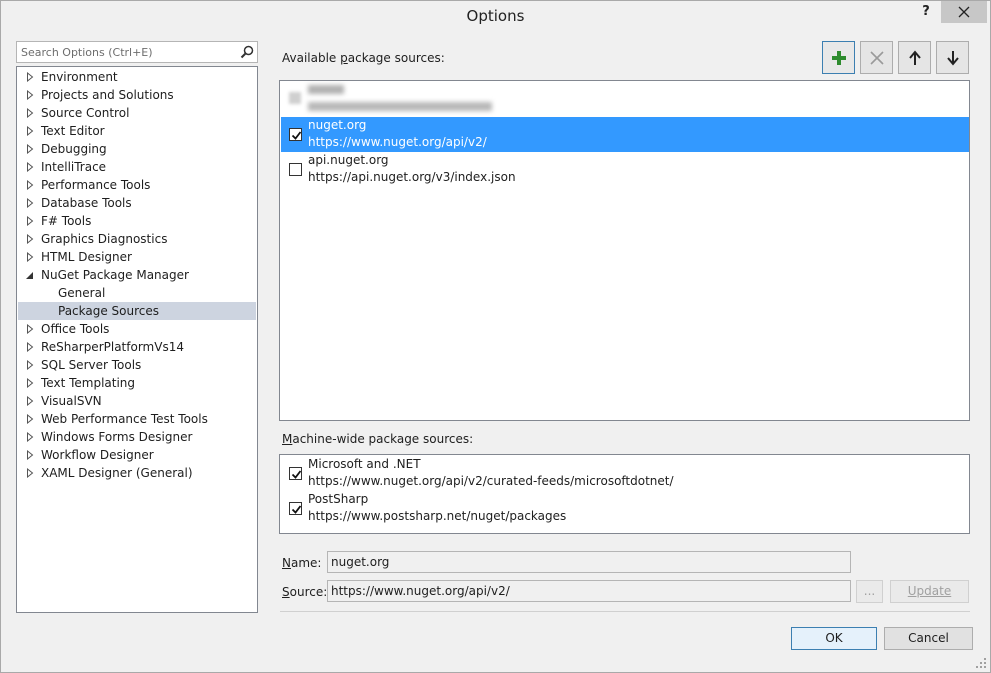 The width and height of the screenshot is (991, 673). What do you see at coordinates (952, 57) in the screenshot?
I see `move-down-button` at bounding box center [952, 57].